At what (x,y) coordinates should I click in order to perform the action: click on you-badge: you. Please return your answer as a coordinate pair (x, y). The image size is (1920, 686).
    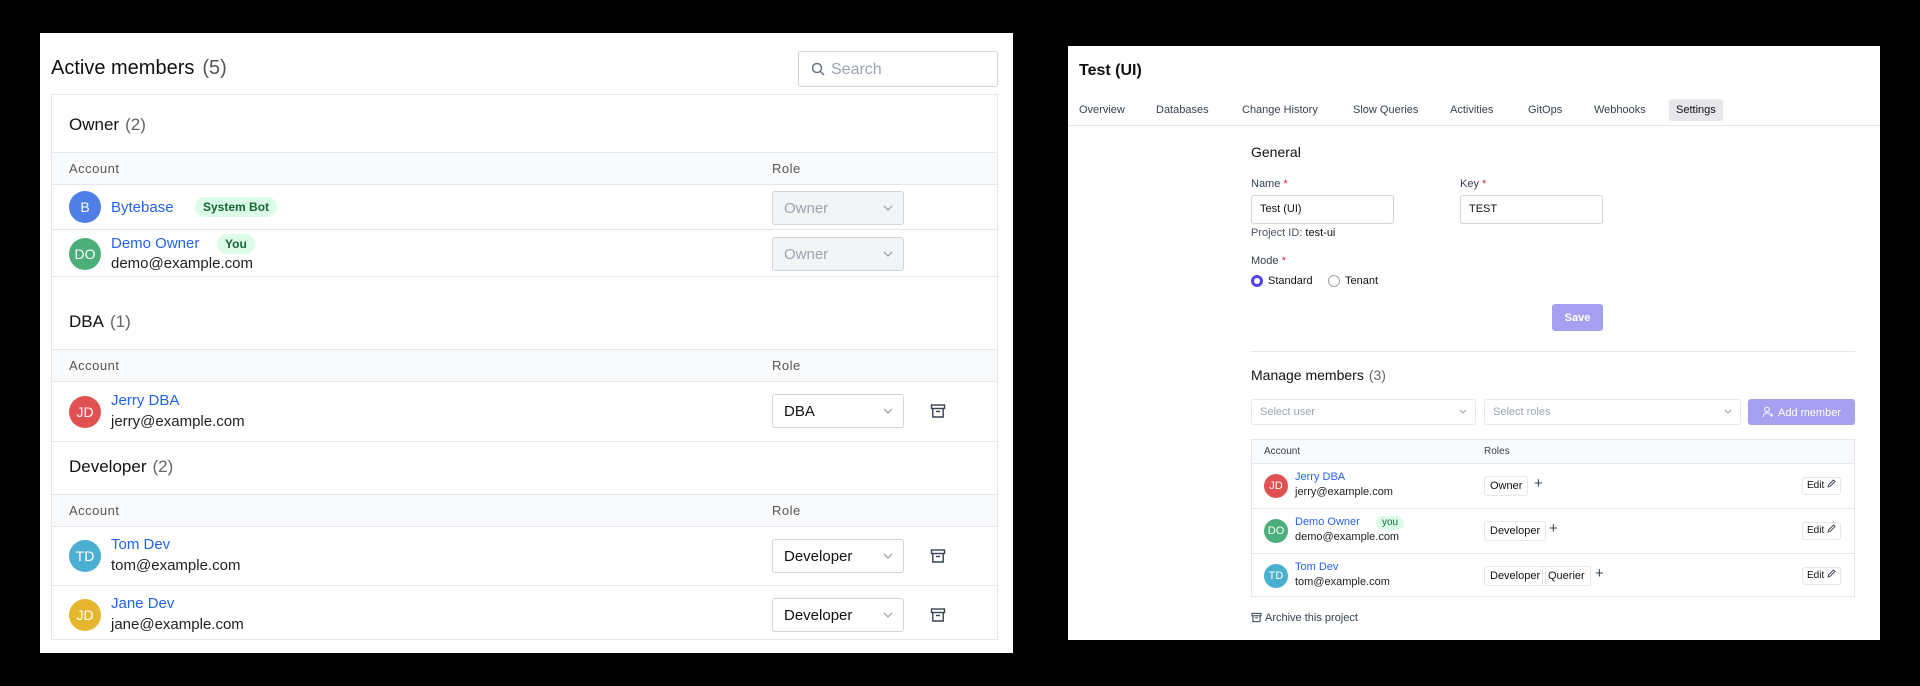
    Looking at the image, I should click on (1390, 523).